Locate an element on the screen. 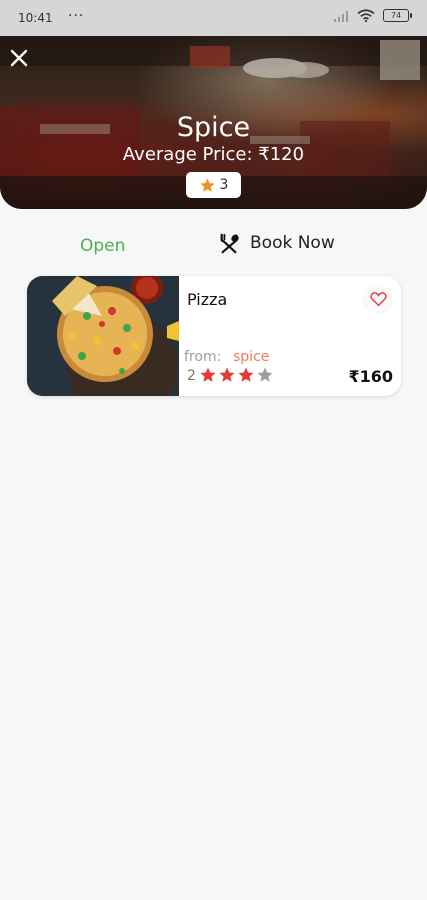  menu-item-name: Pizza is located at coordinates (207, 299).